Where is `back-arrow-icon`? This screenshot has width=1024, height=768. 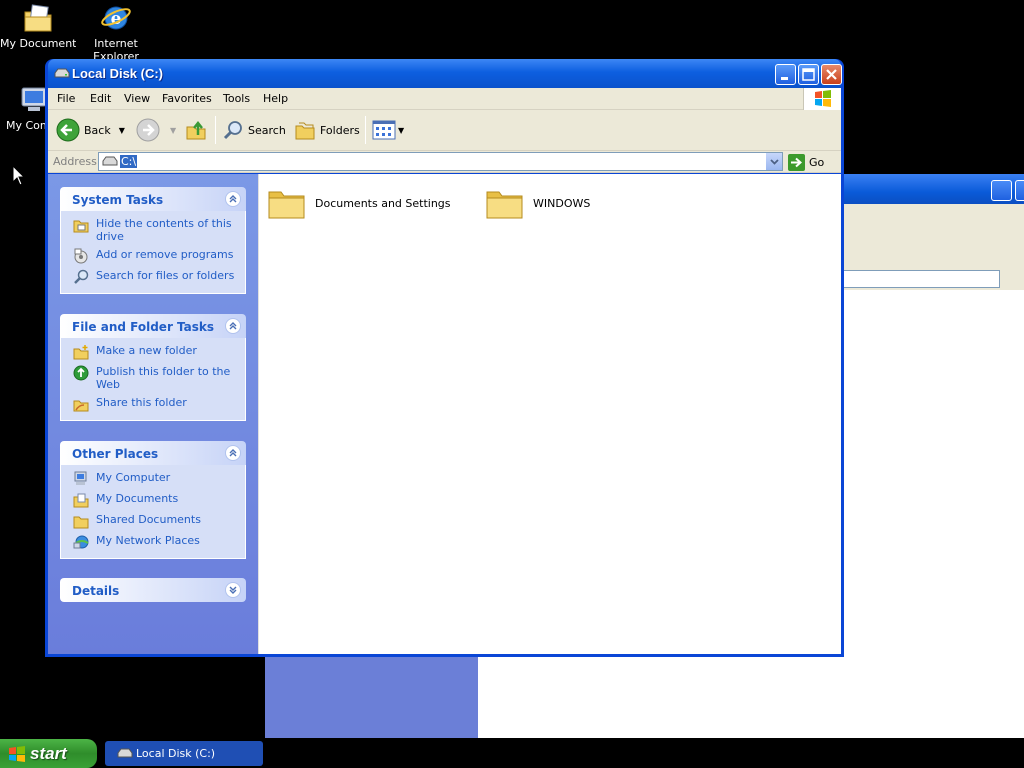
back-arrow-icon is located at coordinates (68, 130).